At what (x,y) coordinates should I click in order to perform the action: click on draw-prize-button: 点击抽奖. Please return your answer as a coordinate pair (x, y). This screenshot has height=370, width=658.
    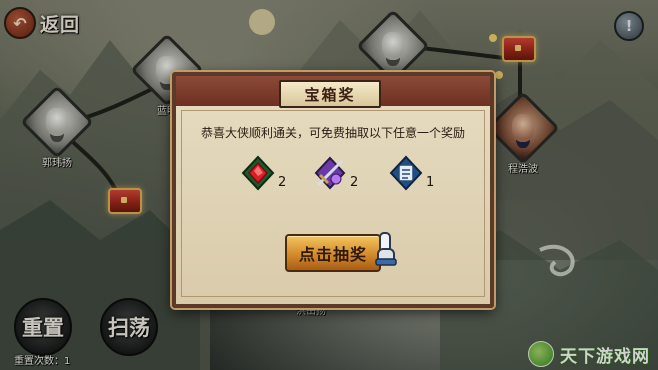
    Looking at the image, I should click on (333, 253).